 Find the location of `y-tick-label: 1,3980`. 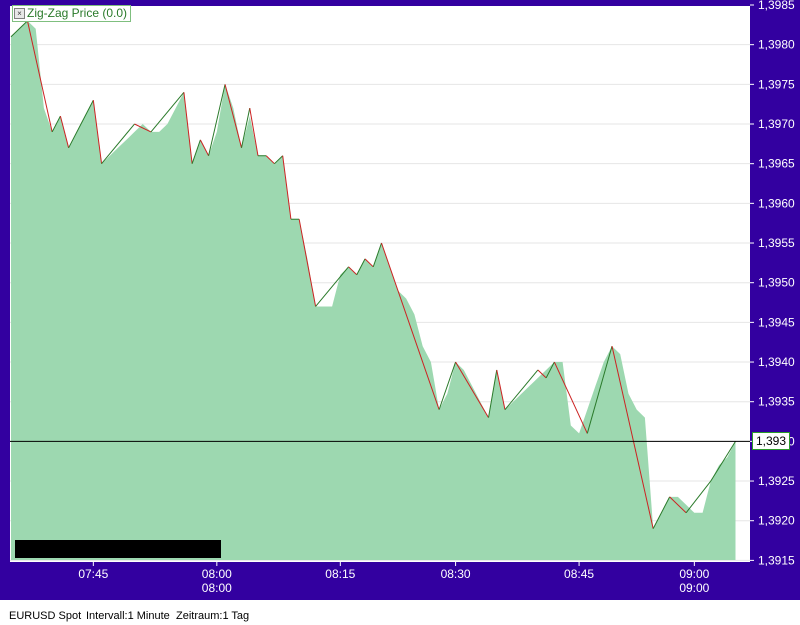

y-tick-label: 1,3980 is located at coordinates (776, 45).